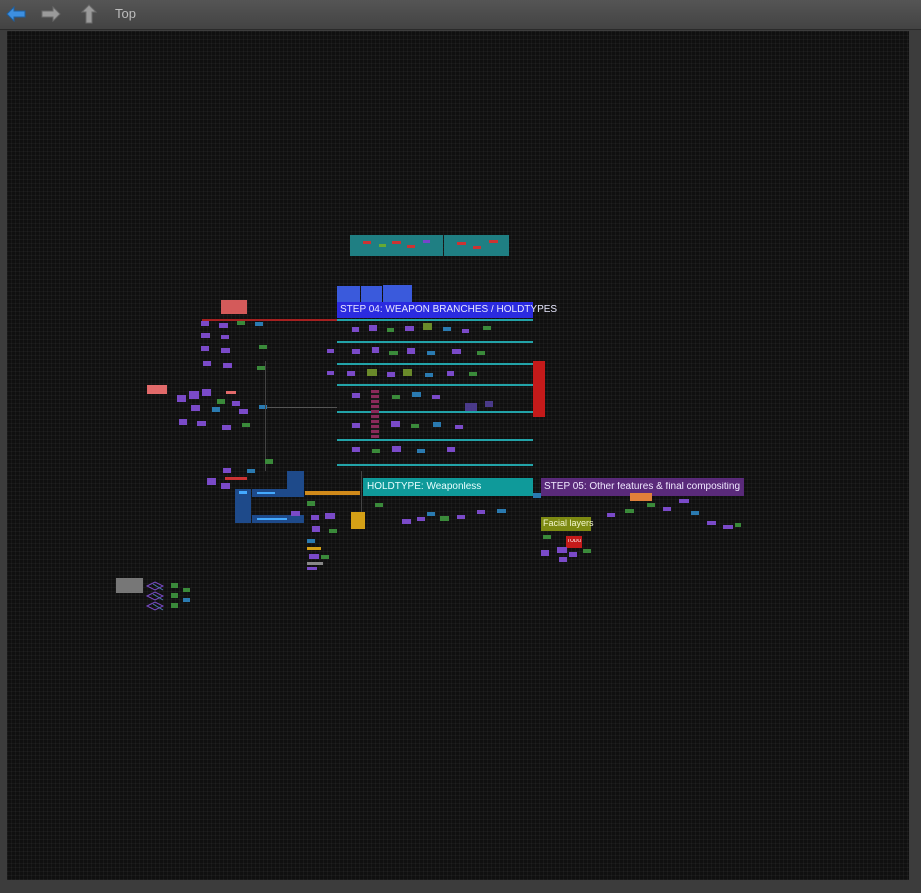  I want to click on node-stack, so click(375, 414).